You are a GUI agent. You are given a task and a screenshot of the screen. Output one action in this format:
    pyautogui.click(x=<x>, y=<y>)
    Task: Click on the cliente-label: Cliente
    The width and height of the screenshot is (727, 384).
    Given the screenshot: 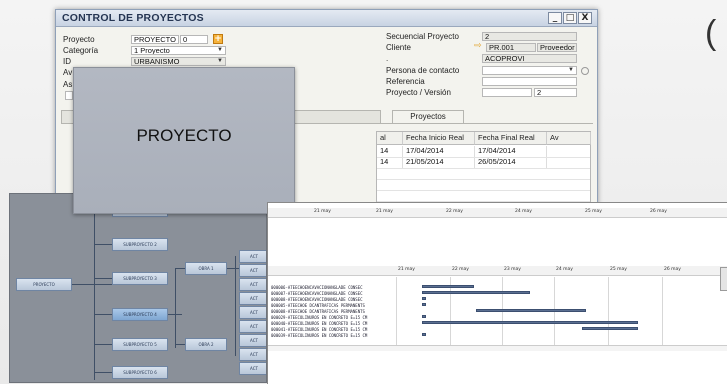 What is the action you would take?
    pyautogui.click(x=398, y=47)
    